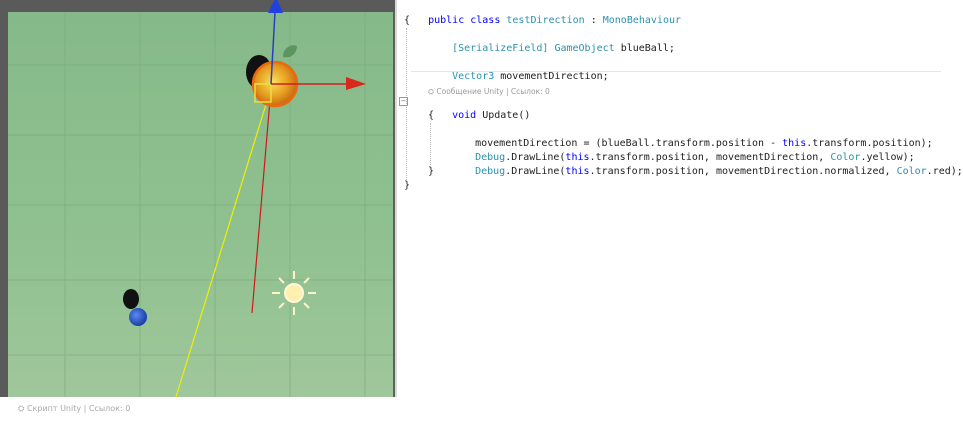 The image size is (963, 421). Describe the element at coordinates (356, 83) in the screenshot. I see `x-axis-arrow-icon` at that location.